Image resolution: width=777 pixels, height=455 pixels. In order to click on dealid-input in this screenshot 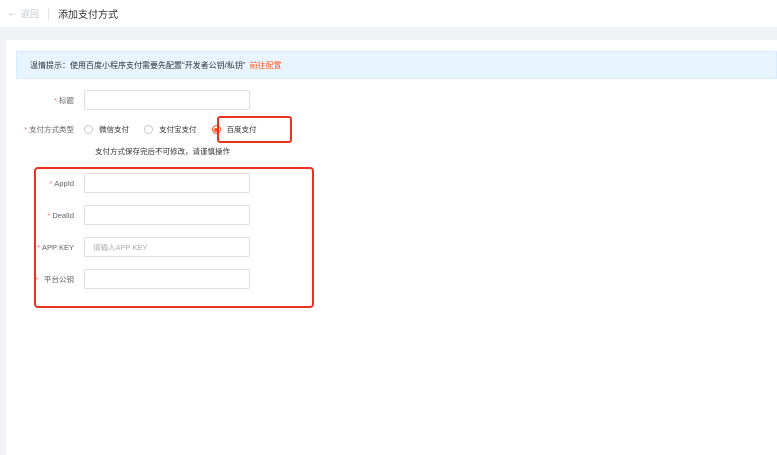, I will do `click(167, 215)`.